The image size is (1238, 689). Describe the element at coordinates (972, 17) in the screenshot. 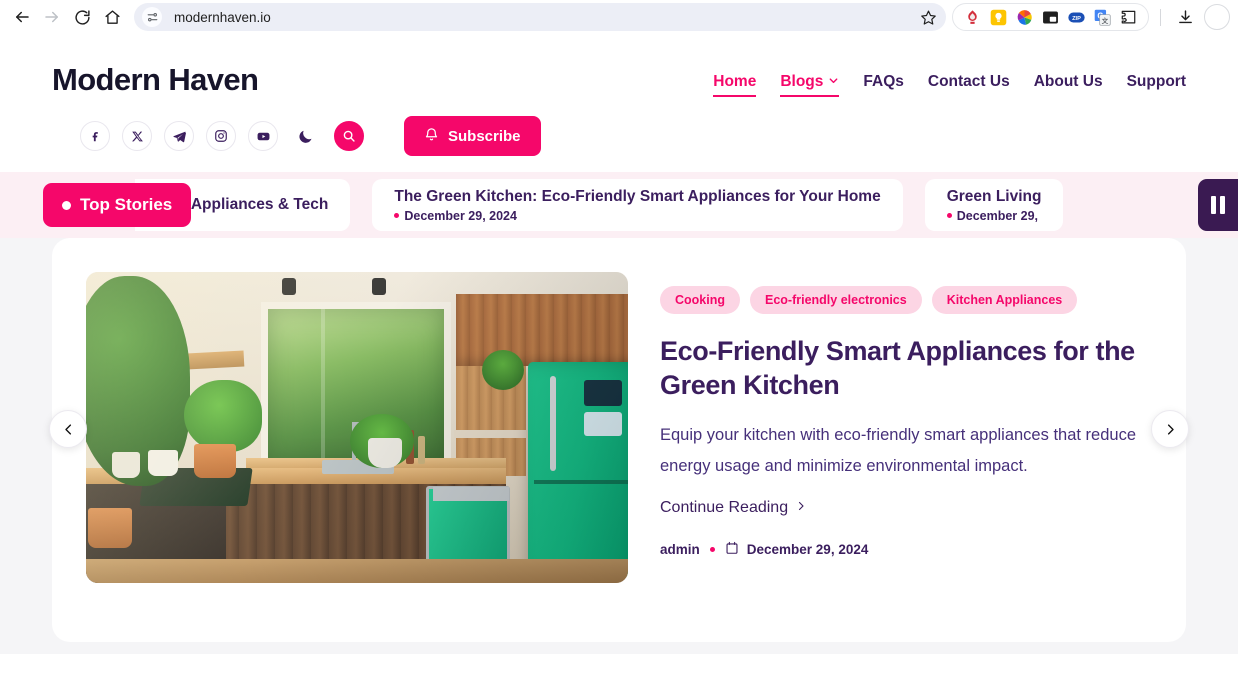

I see `red-stamp-extension-icon` at that location.